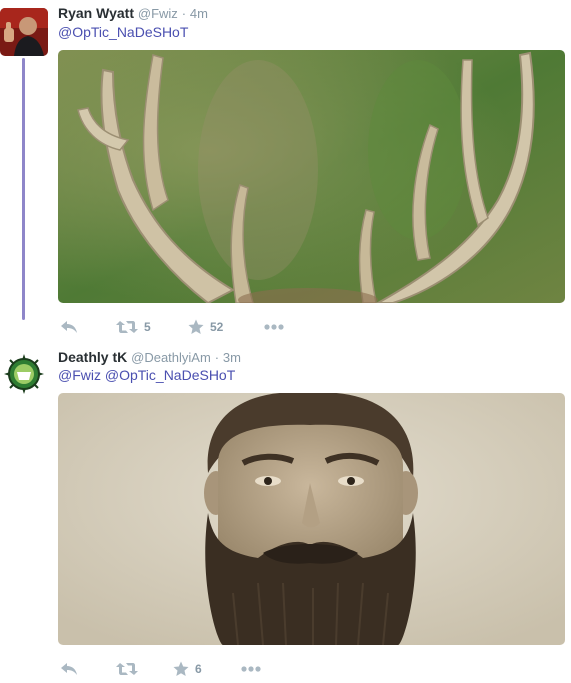  I want to click on username: @DeathlyiAm, so click(171, 357).